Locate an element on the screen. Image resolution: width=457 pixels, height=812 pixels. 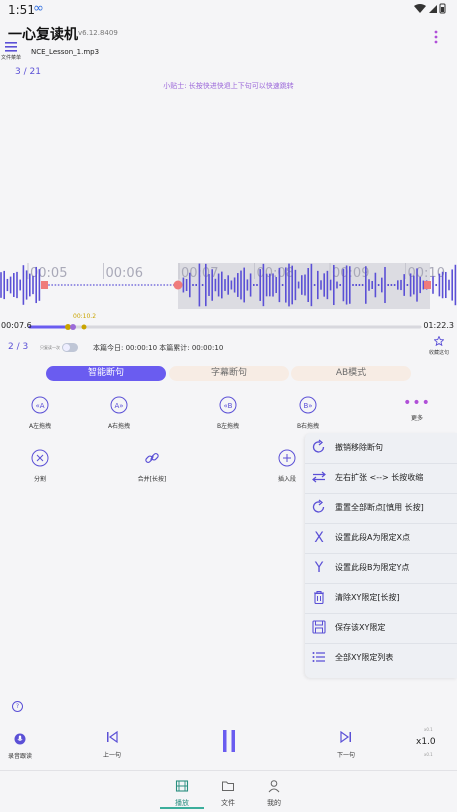
segment-a-marker is located at coordinates (178, 285).